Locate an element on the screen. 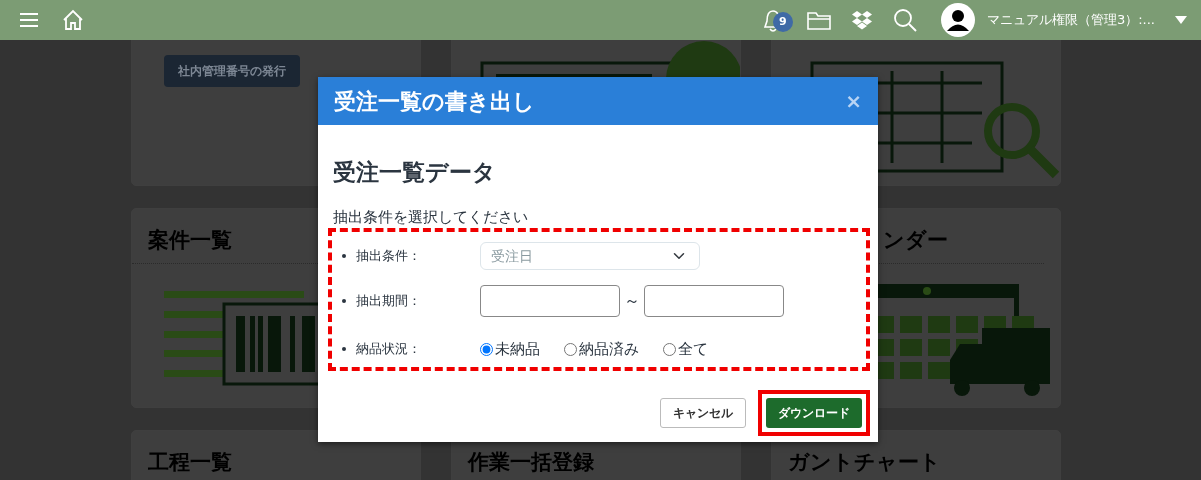 The image size is (1201, 480). issue-number-button: 社内管理番号の発行 is located at coordinates (231, 71).